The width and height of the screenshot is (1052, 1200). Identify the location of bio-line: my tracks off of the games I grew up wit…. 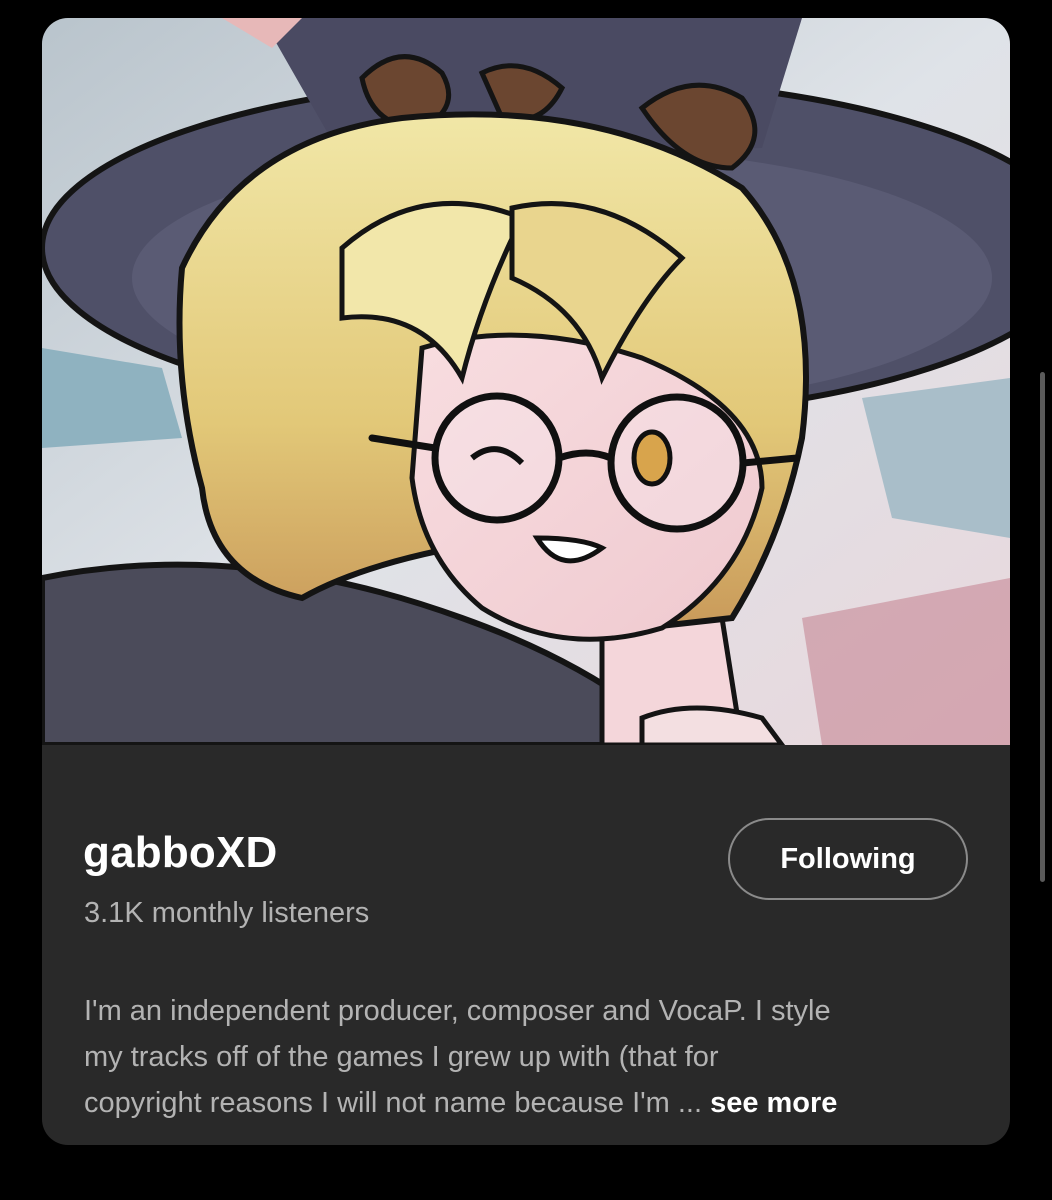
(401, 1057).